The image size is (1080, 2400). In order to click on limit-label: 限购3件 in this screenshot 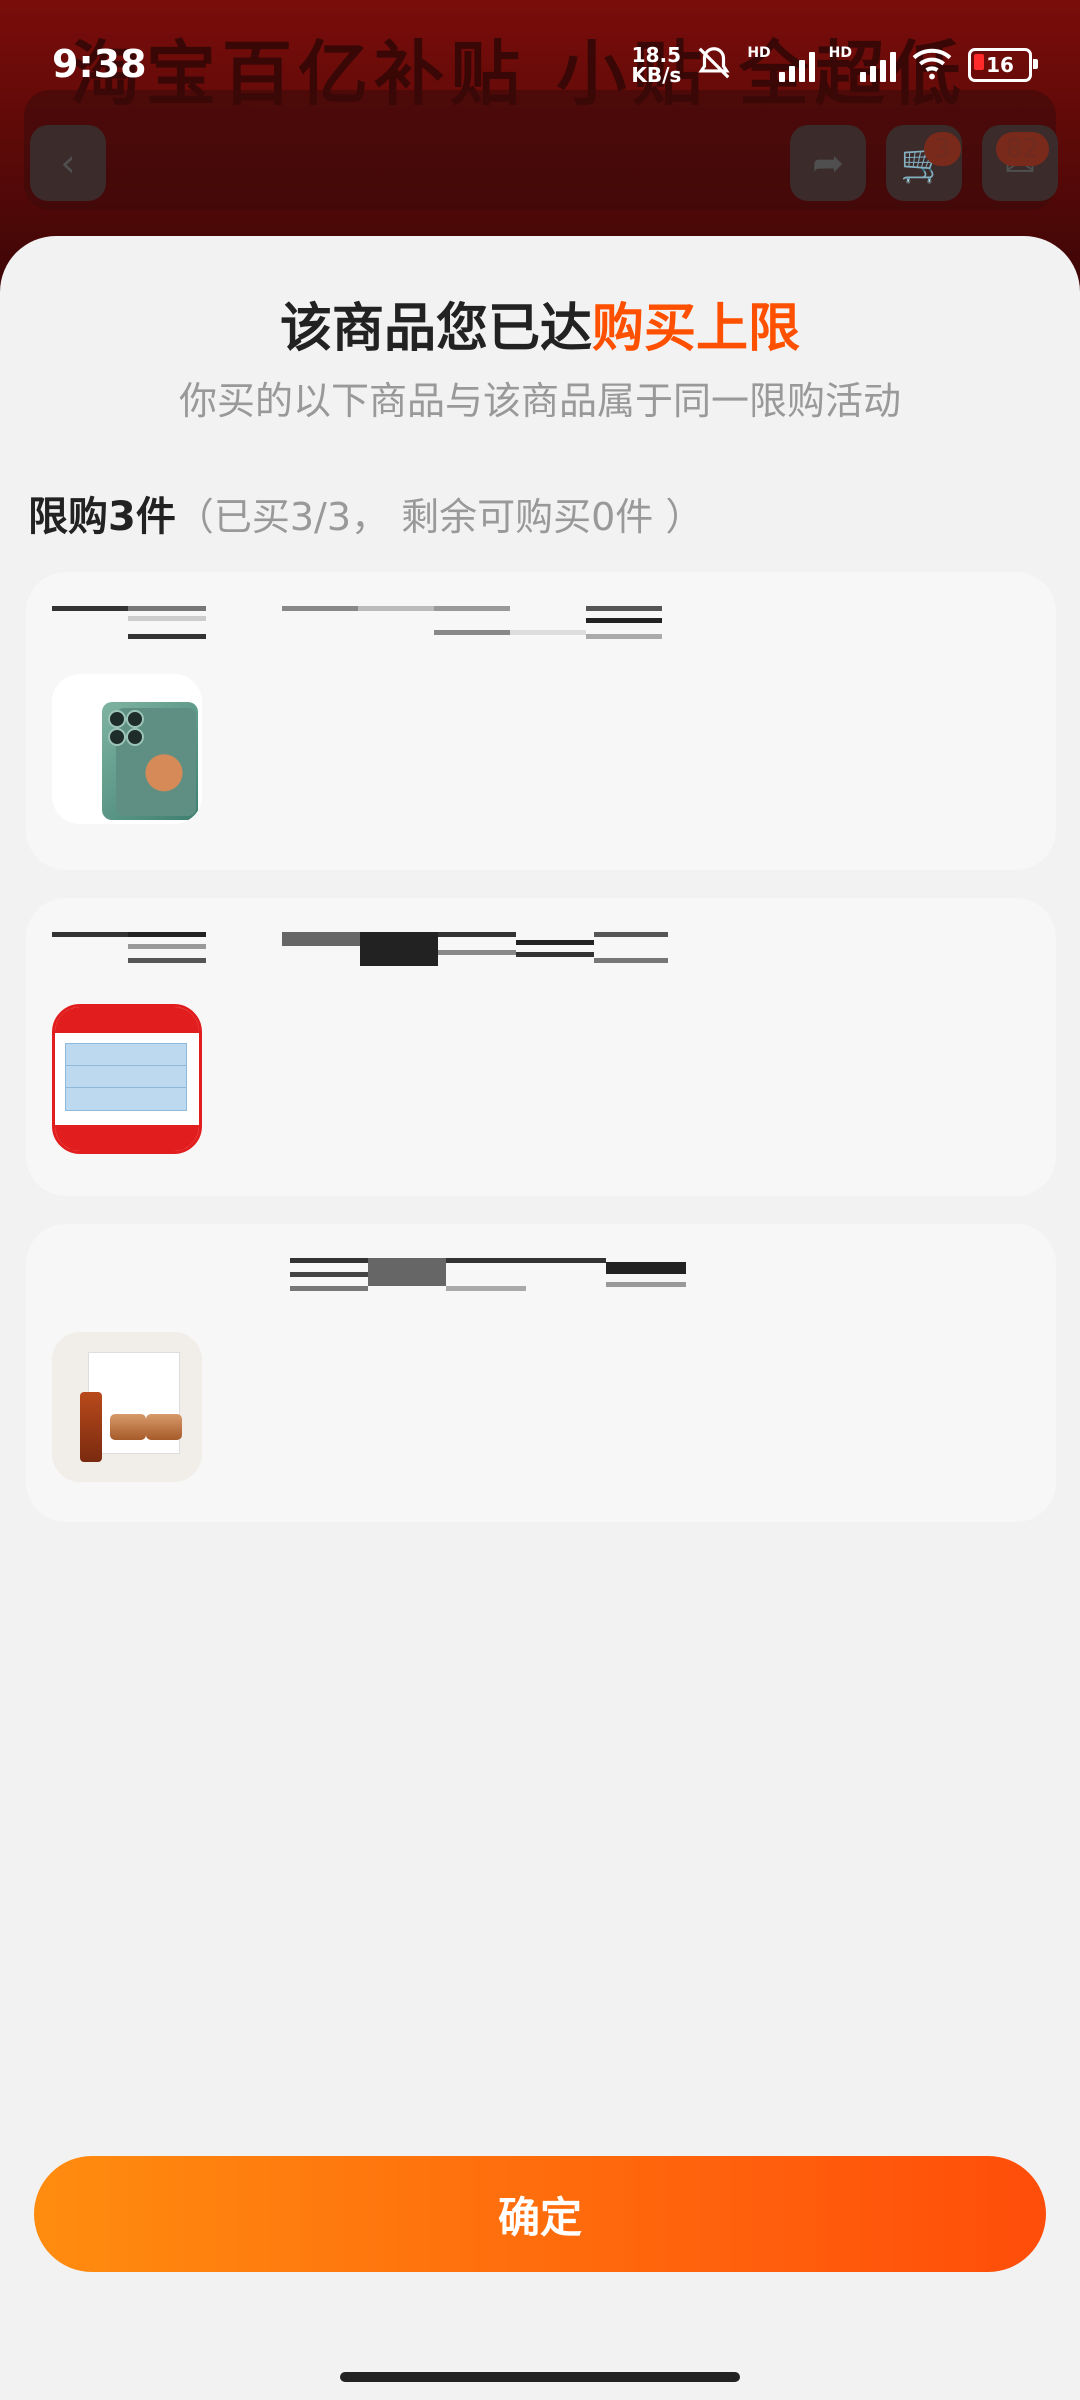, I will do `click(102, 517)`.